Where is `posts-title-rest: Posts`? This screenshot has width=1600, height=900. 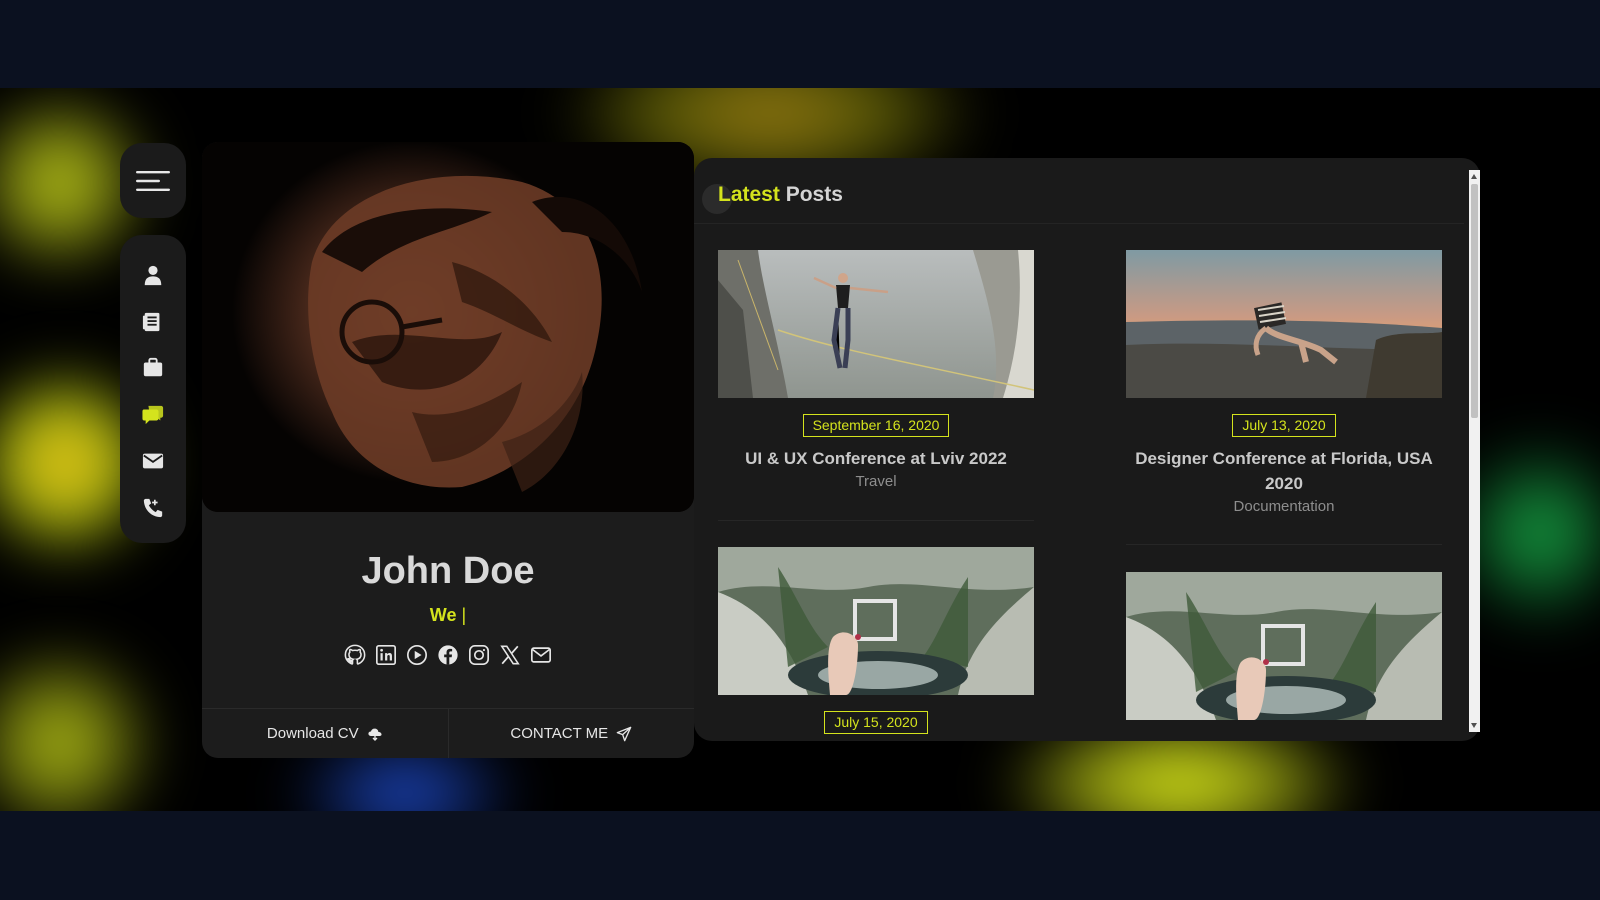
posts-title-rest: Posts is located at coordinates (814, 194).